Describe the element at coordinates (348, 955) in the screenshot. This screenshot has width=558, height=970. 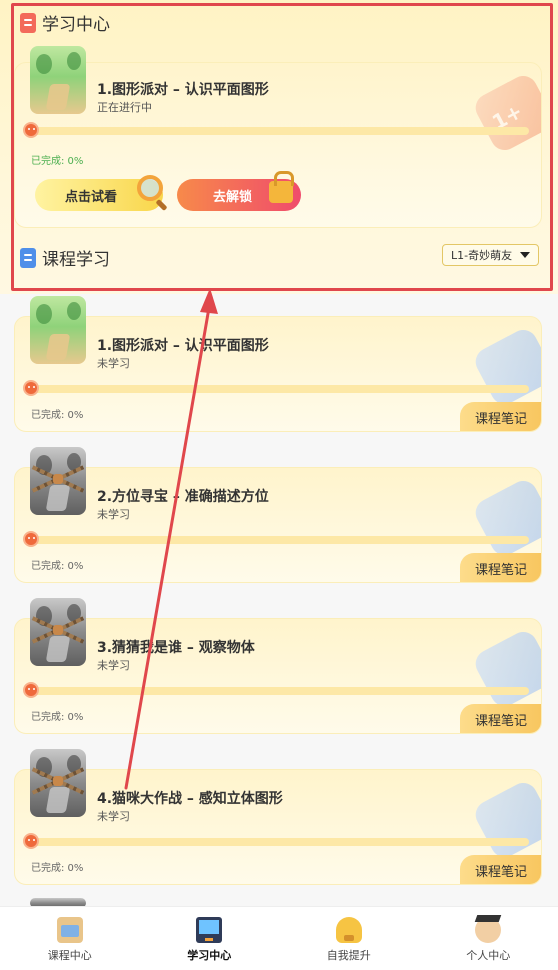
I see `tab-label: 自我提升` at that location.